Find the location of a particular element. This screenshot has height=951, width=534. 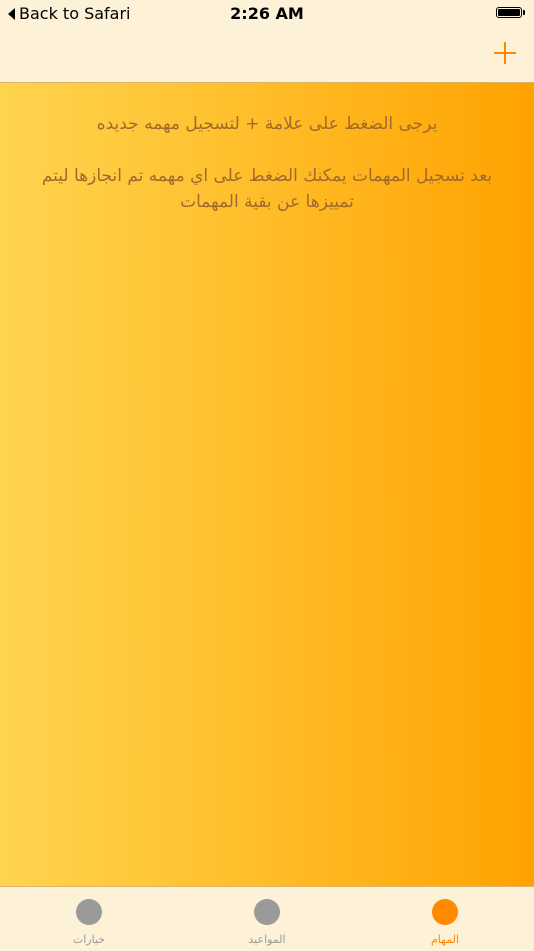

status-bar: Back to Safari 2:26 AM is located at coordinates (267, 14).